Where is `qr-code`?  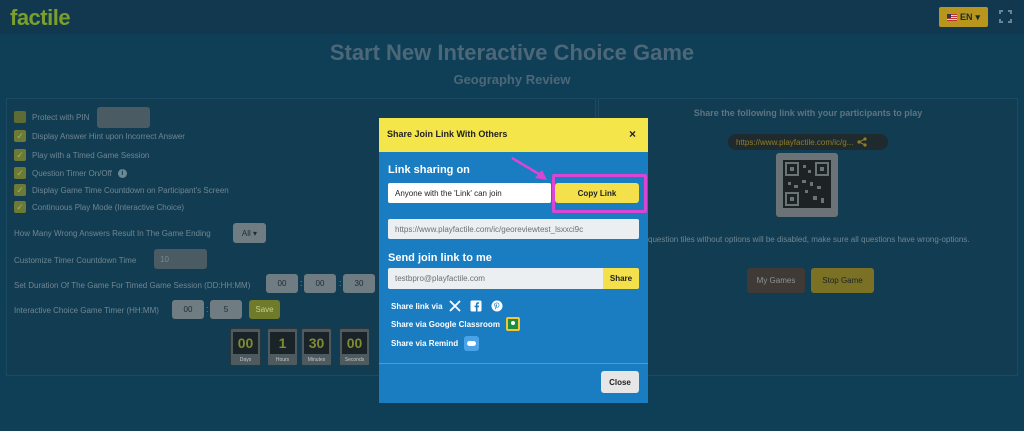
qr-code is located at coordinates (807, 185).